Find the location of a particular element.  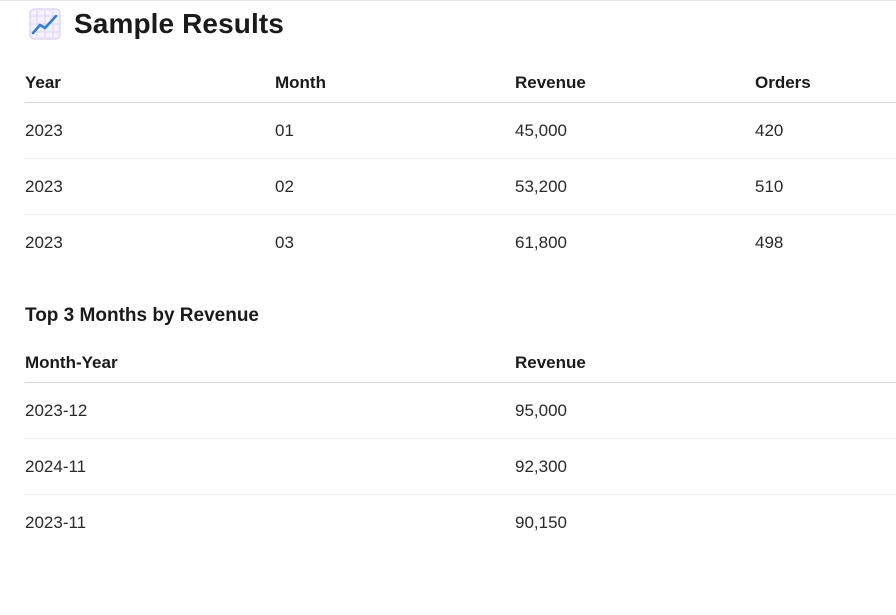

table-row: 2023 01 45,000 420 is located at coordinates (460, 130).